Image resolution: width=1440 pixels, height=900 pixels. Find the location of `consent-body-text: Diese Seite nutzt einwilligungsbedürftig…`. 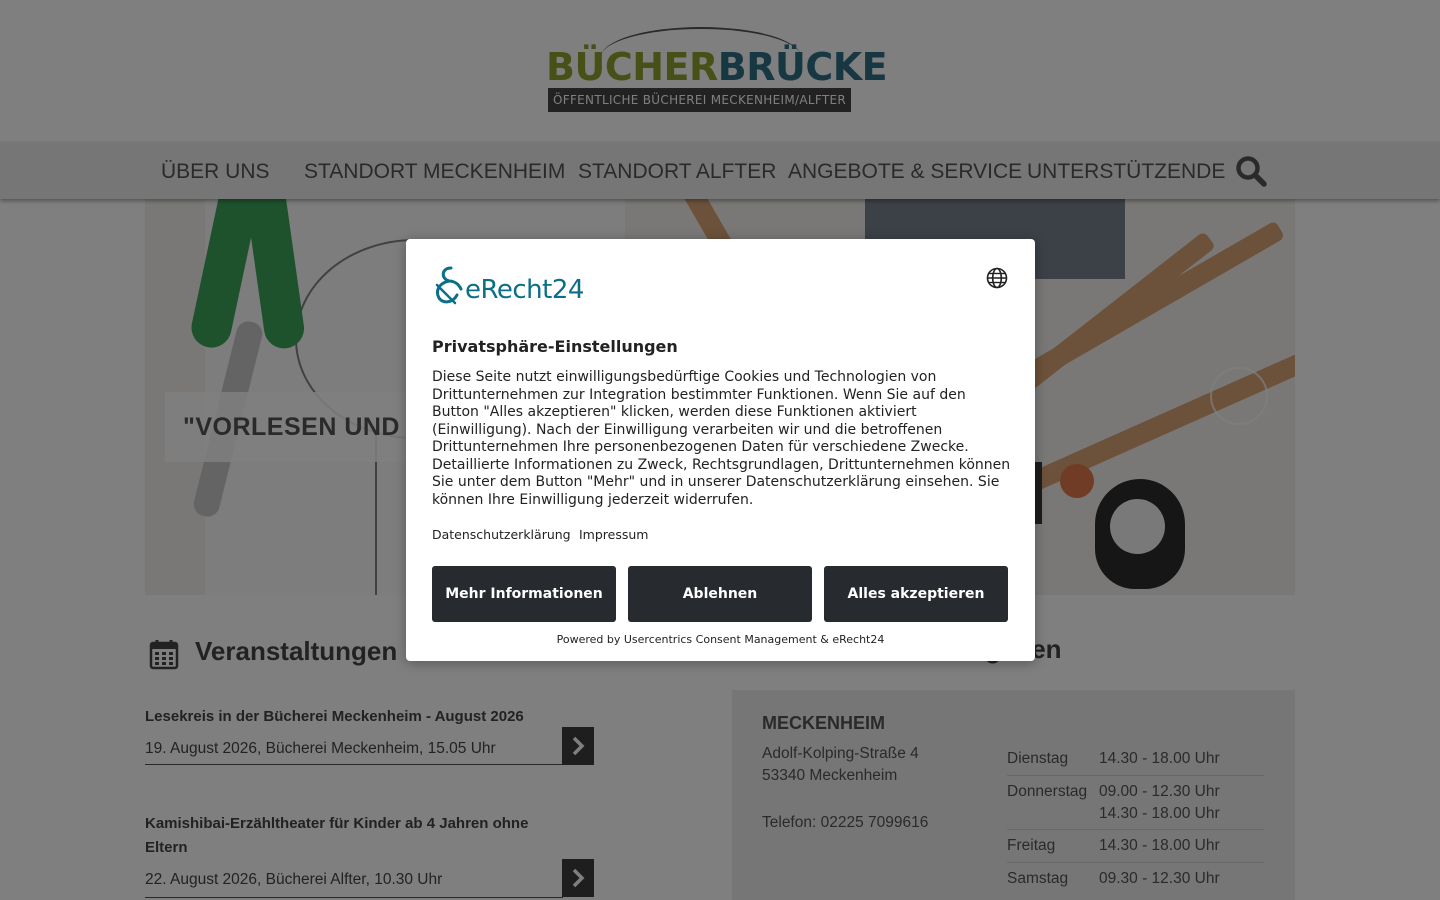

consent-body-text: Diese Seite nutzt einwilligungsbedürftig… is located at coordinates (721, 438).